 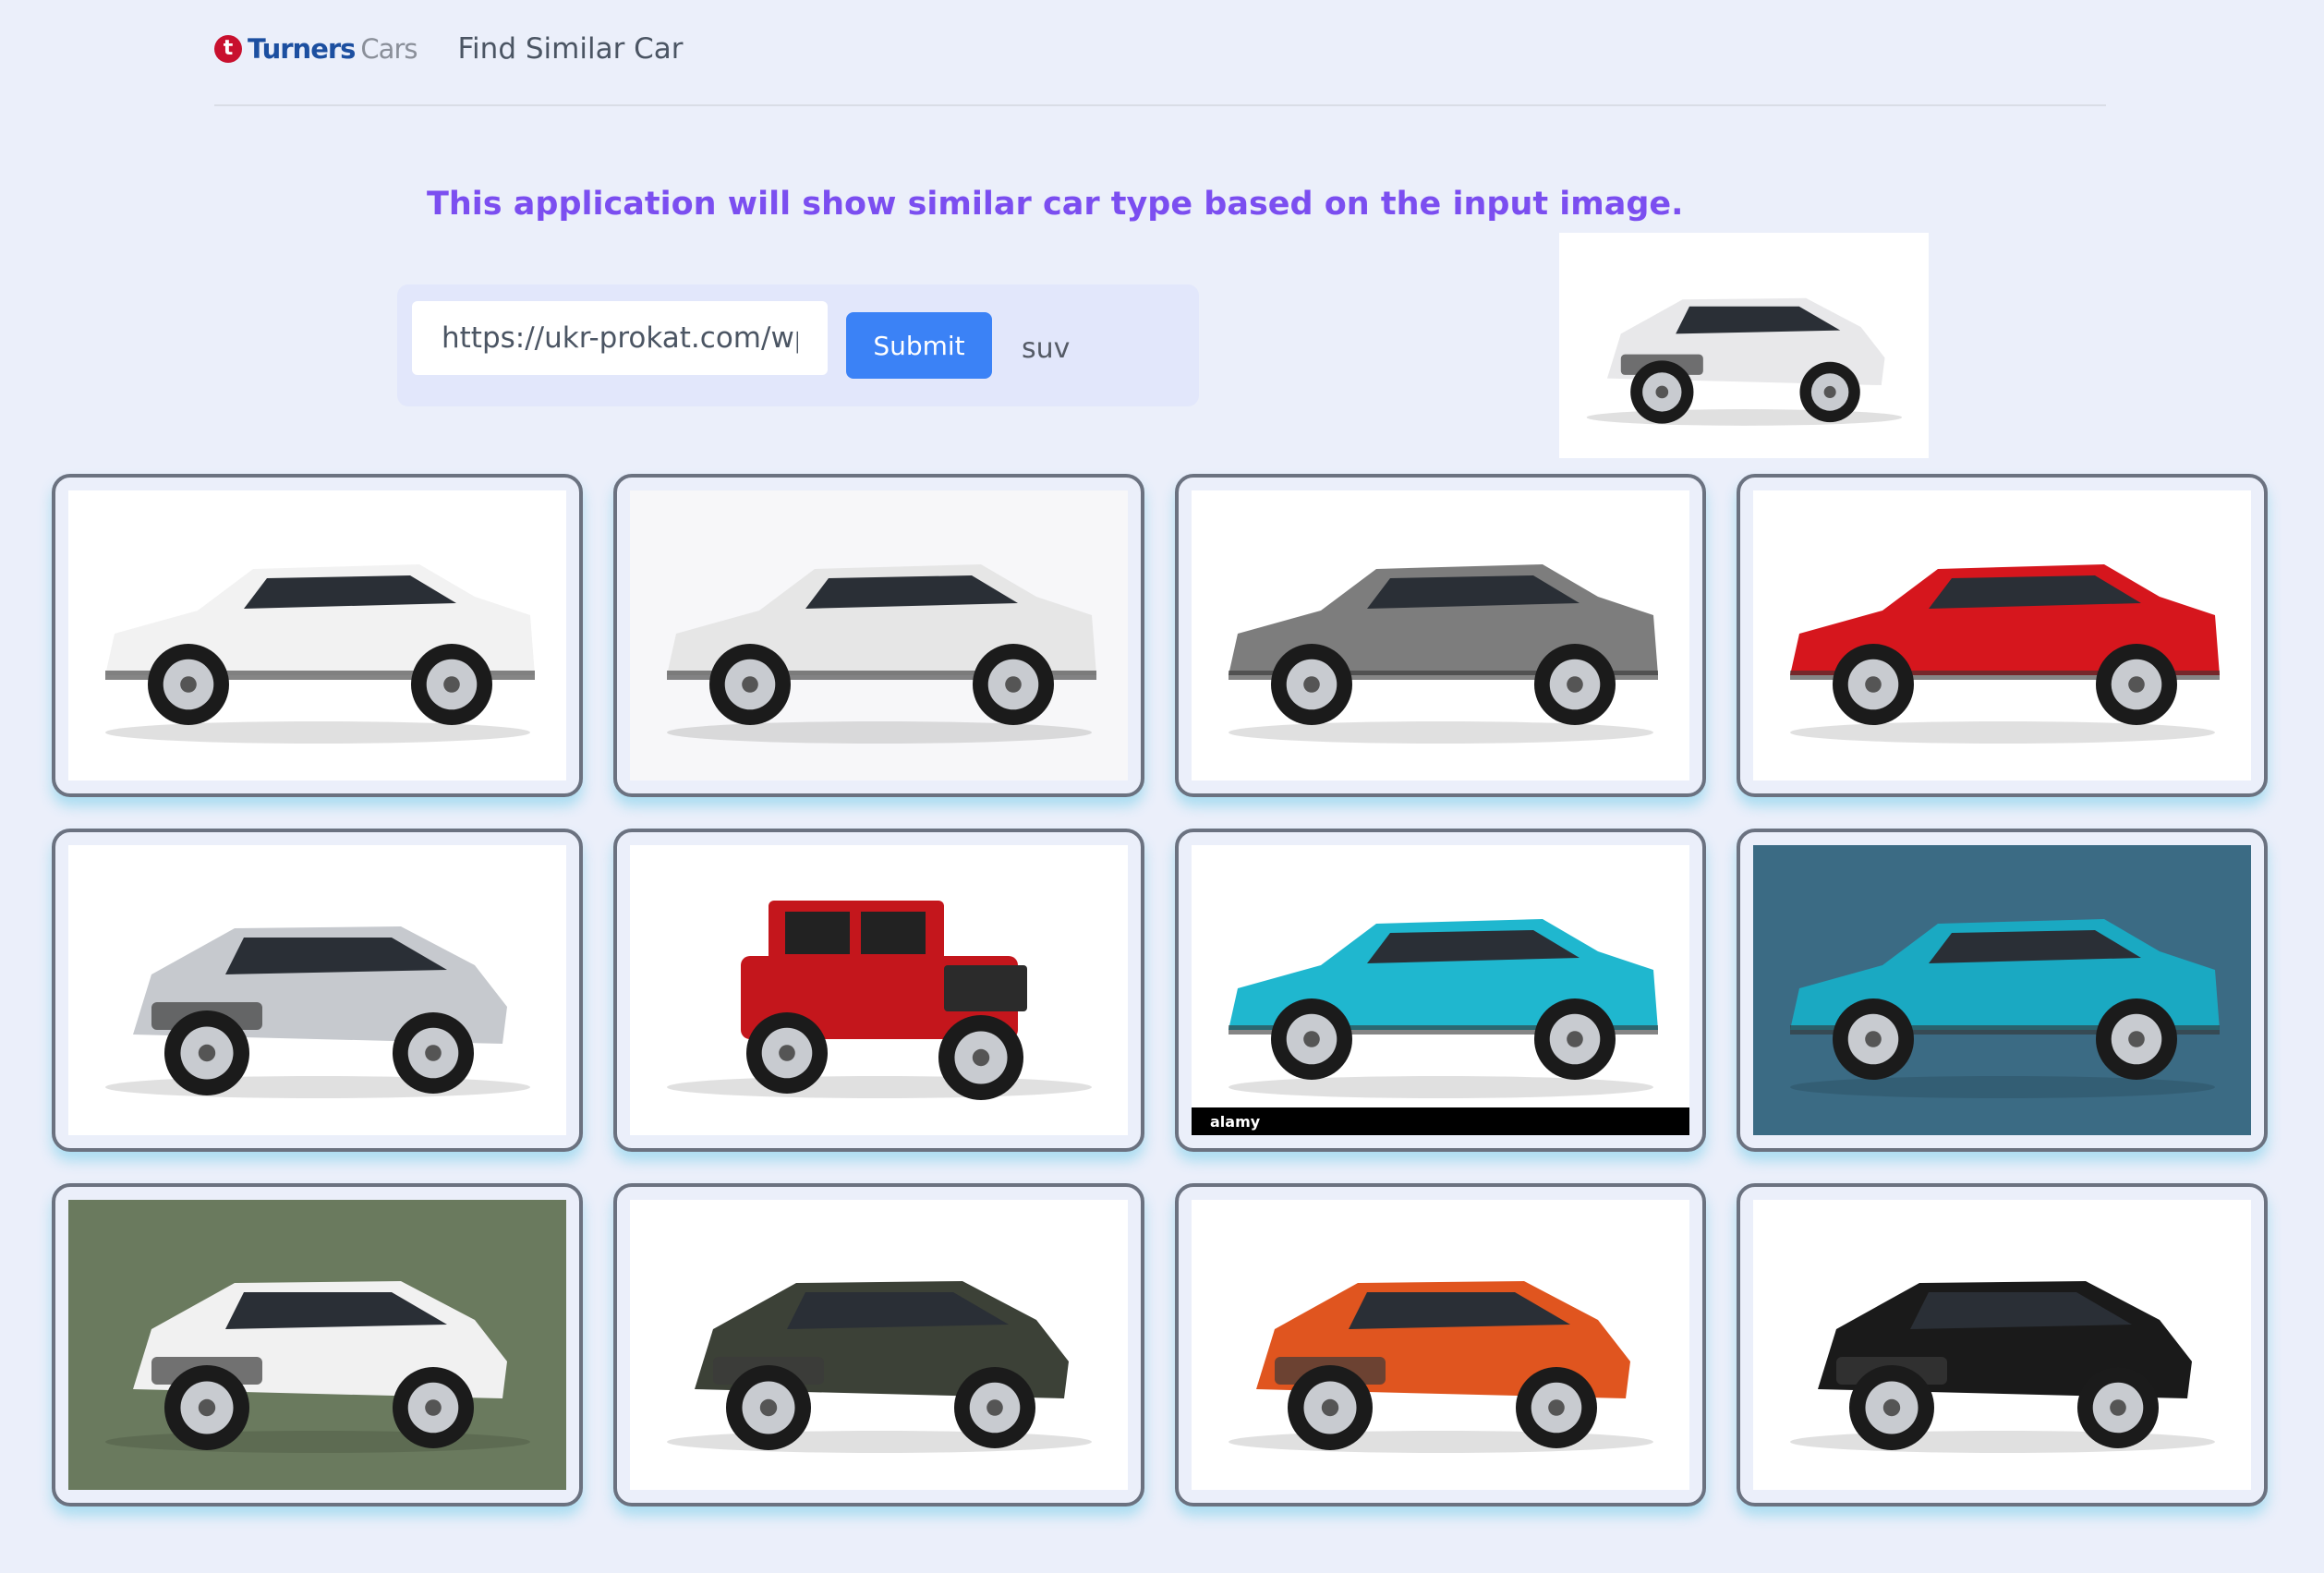 What do you see at coordinates (228, 49) in the screenshot?
I see `turners-logo-icon: t` at bounding box center [228, 49].